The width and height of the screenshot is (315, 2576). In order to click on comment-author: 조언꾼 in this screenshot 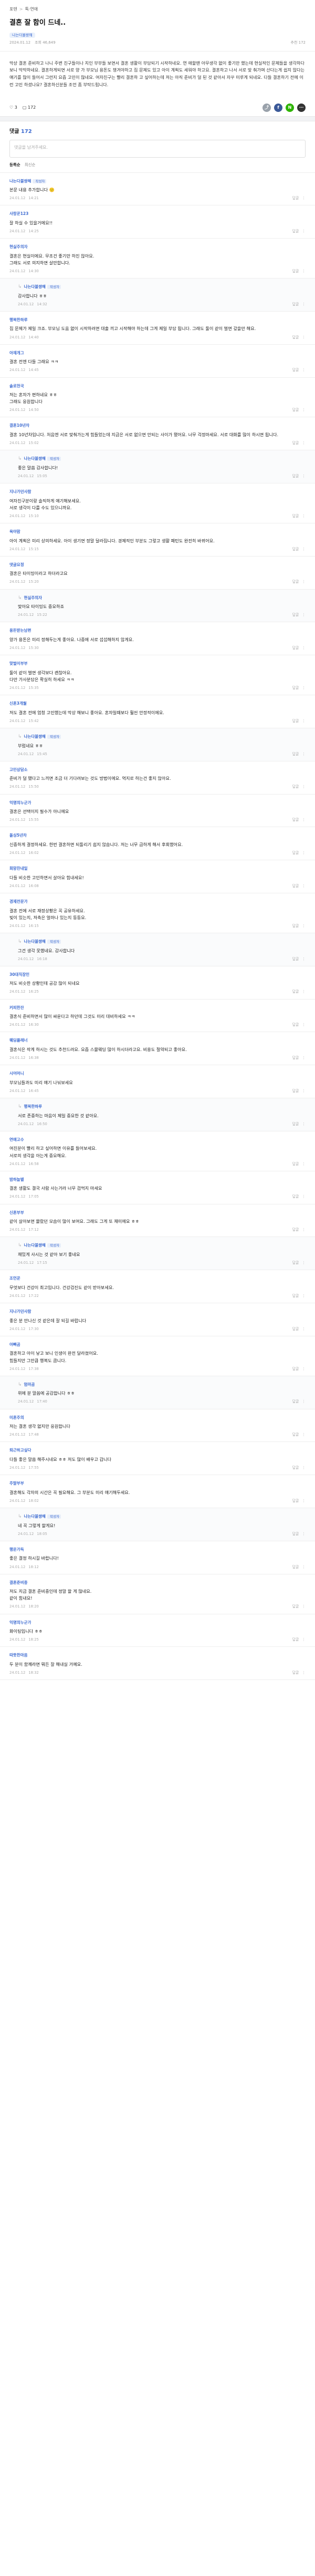, I will do `click(14, 1278)`.